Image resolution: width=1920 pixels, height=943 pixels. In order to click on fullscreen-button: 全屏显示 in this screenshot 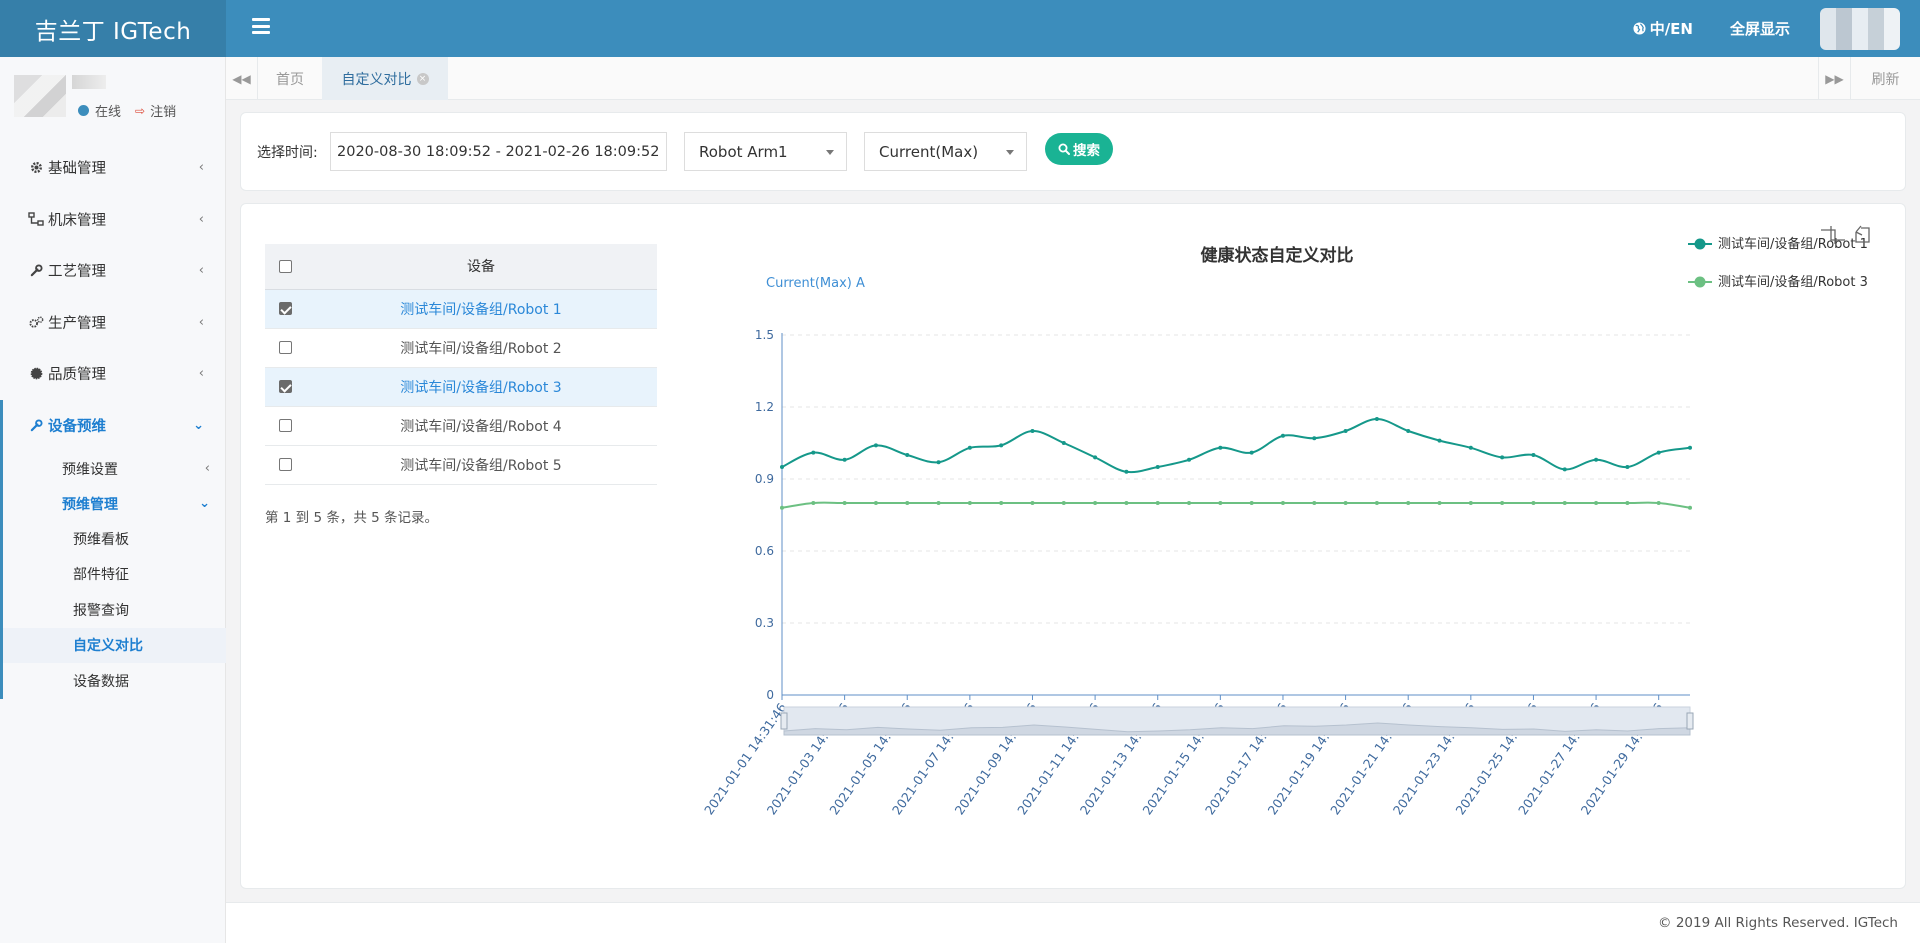, I will do `click(1760, 28)`.